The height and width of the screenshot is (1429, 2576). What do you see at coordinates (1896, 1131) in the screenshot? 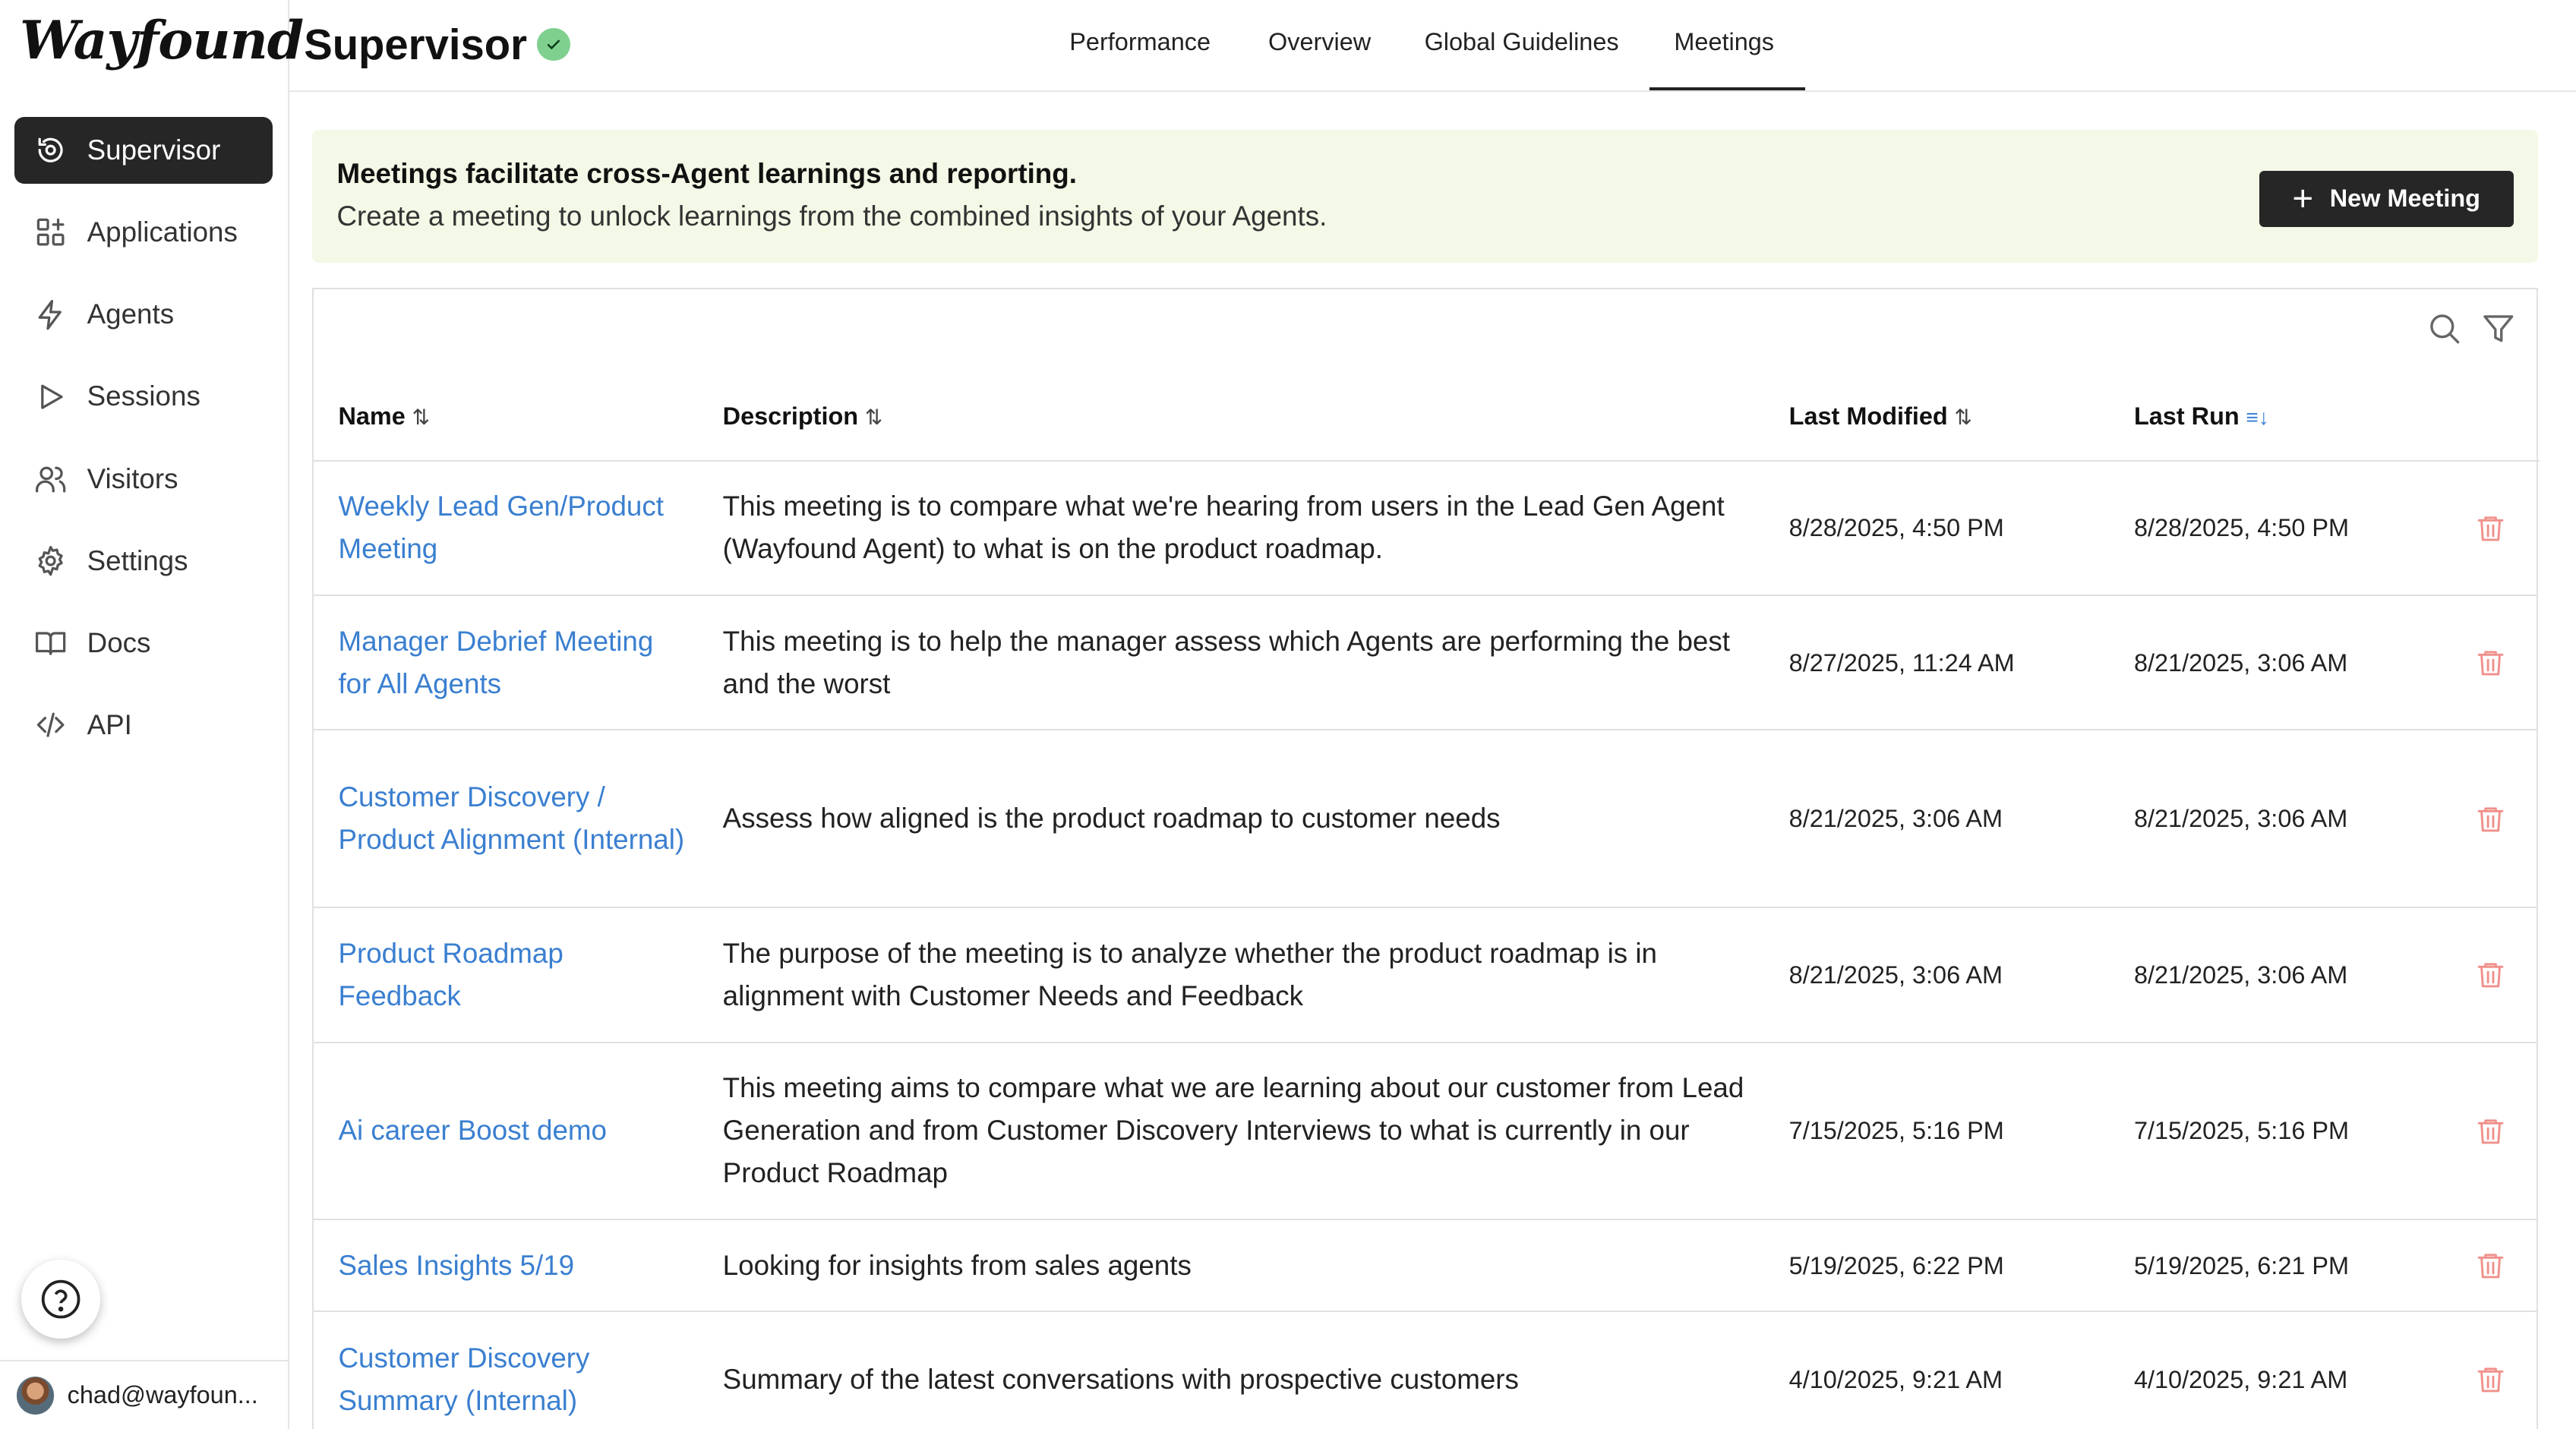
I see `last-modified: 7/15/2025, 5:16 PM` at bounding box center [1896, 1131].